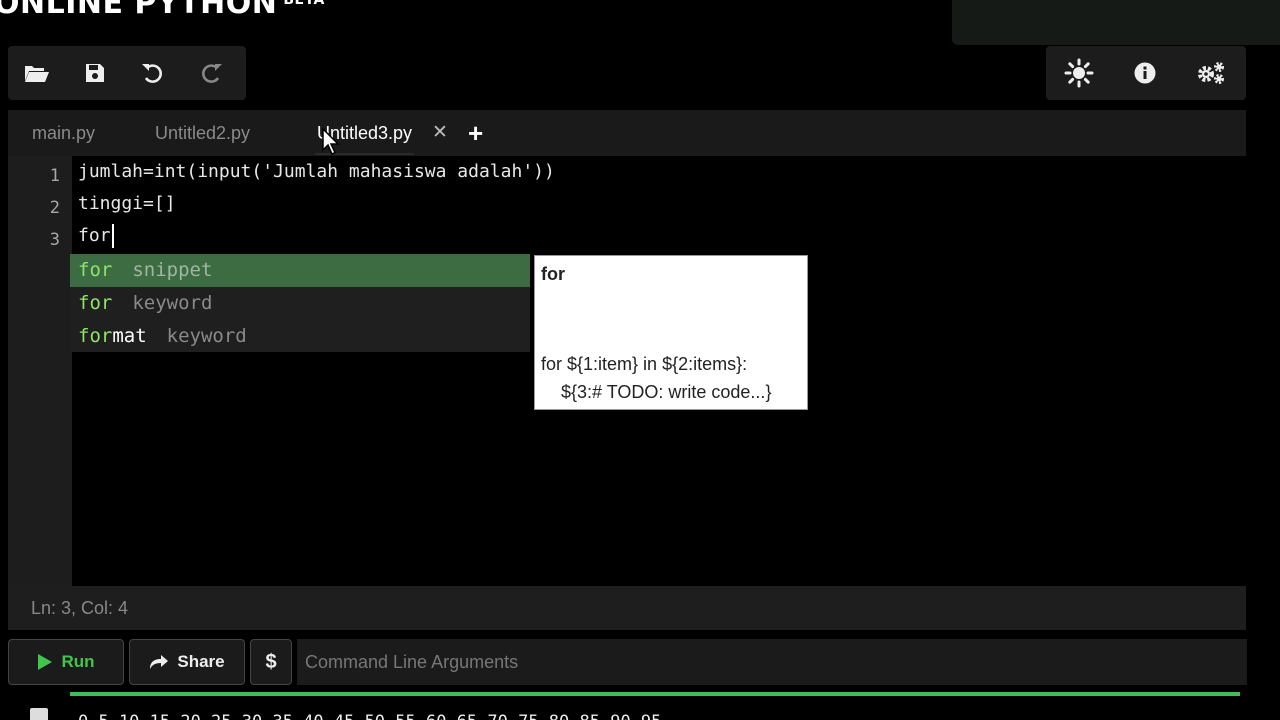 The height and width of the screenshot is (720, 1280). I want to click on app-brand: ONLINE PYTHON BETA, so click(162, 10).